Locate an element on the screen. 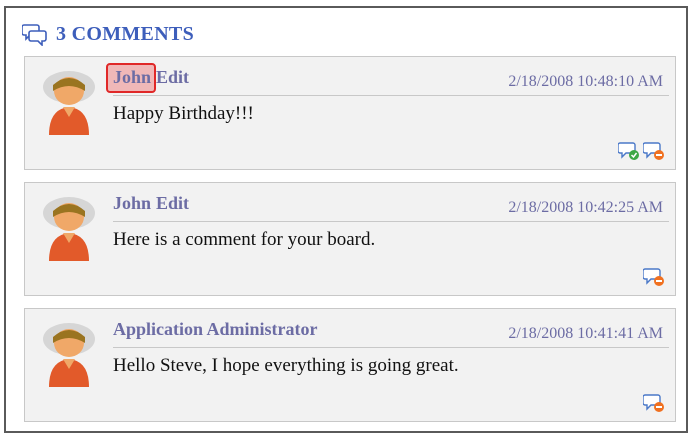 This screenshot has width=696, height=439. comment-text: Here is a comment for your board. is located at coordinates (244, 239).